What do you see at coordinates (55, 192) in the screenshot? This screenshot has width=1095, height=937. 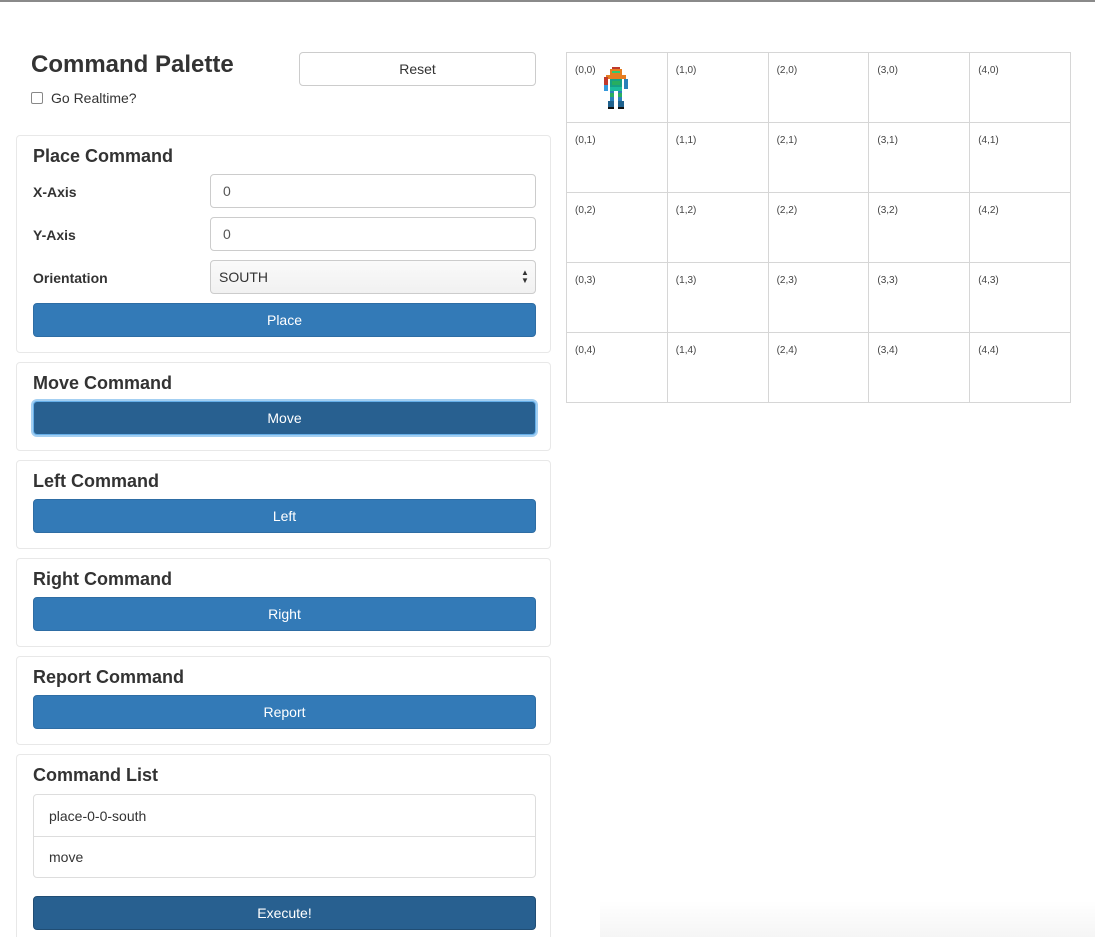 I see `x-axis-label: X-Axis` at bounding box center [55, 192].